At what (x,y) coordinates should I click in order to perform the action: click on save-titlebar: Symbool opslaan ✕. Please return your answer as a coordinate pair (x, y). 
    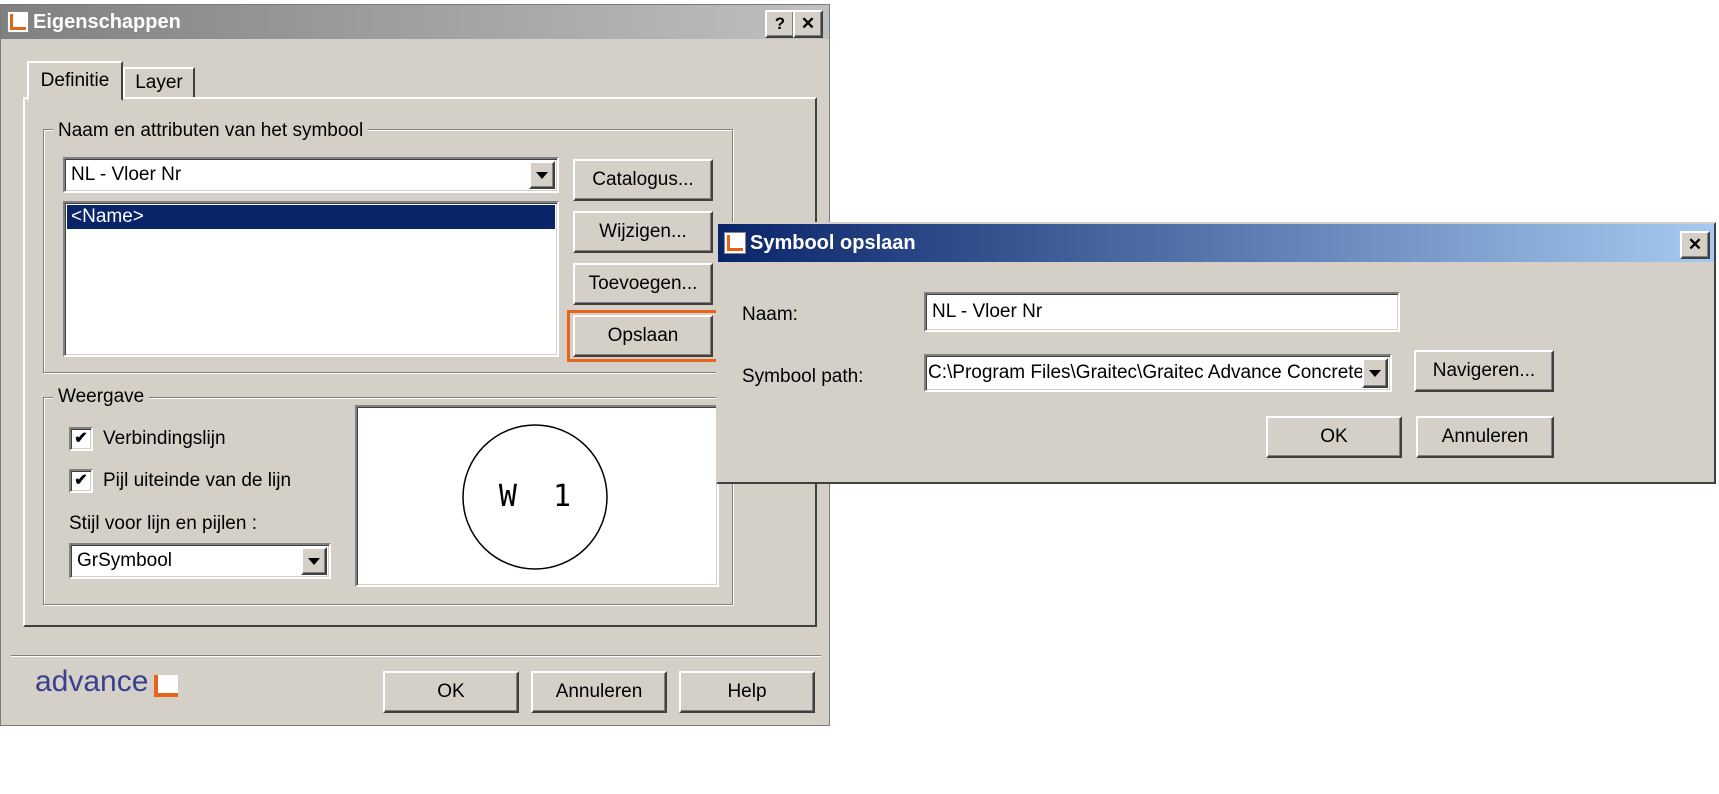
    Looking at the image, I should click on (1216, 243).